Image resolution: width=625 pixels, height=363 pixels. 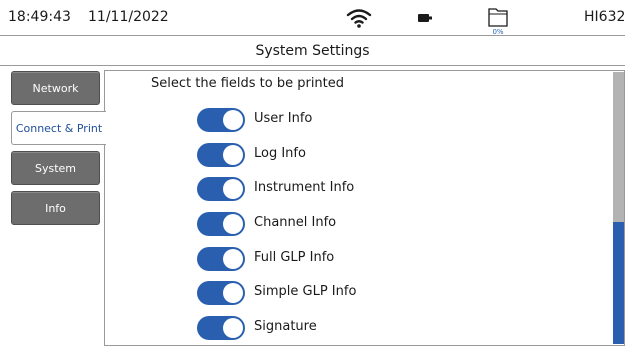 I want to click on scrollbar-track, so click(x=618, y=147).